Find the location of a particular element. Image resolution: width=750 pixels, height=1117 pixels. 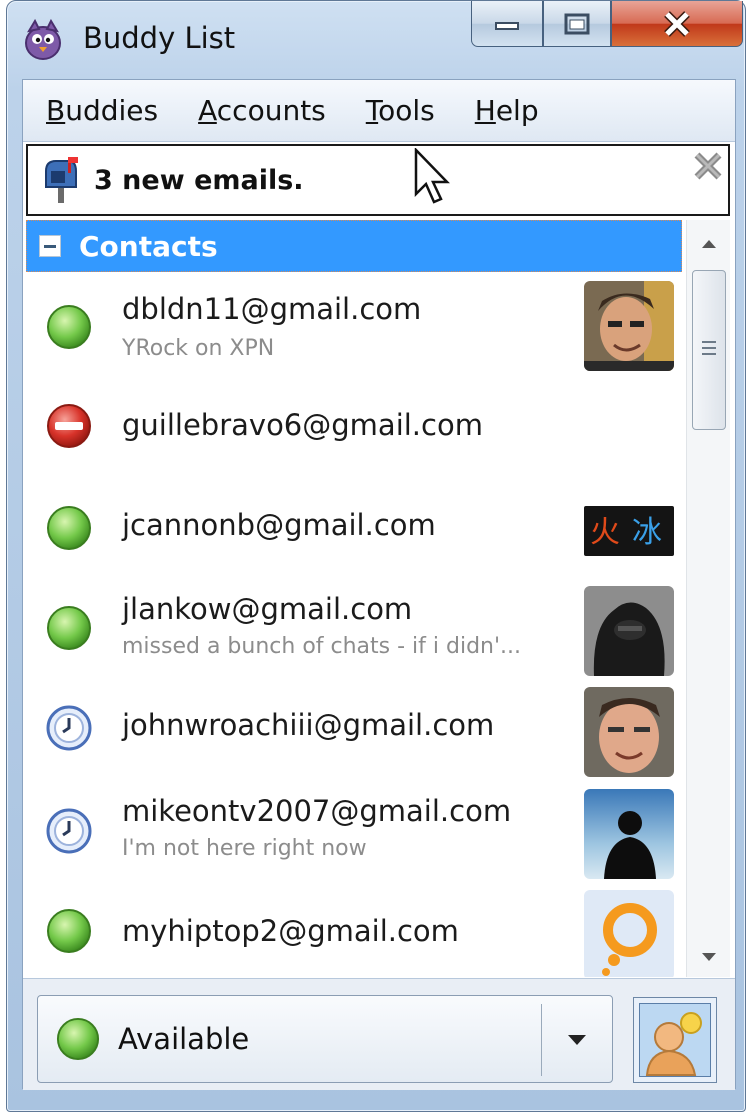

buddy-status-message: YRock on XPN is located at coordinates (198, 348).